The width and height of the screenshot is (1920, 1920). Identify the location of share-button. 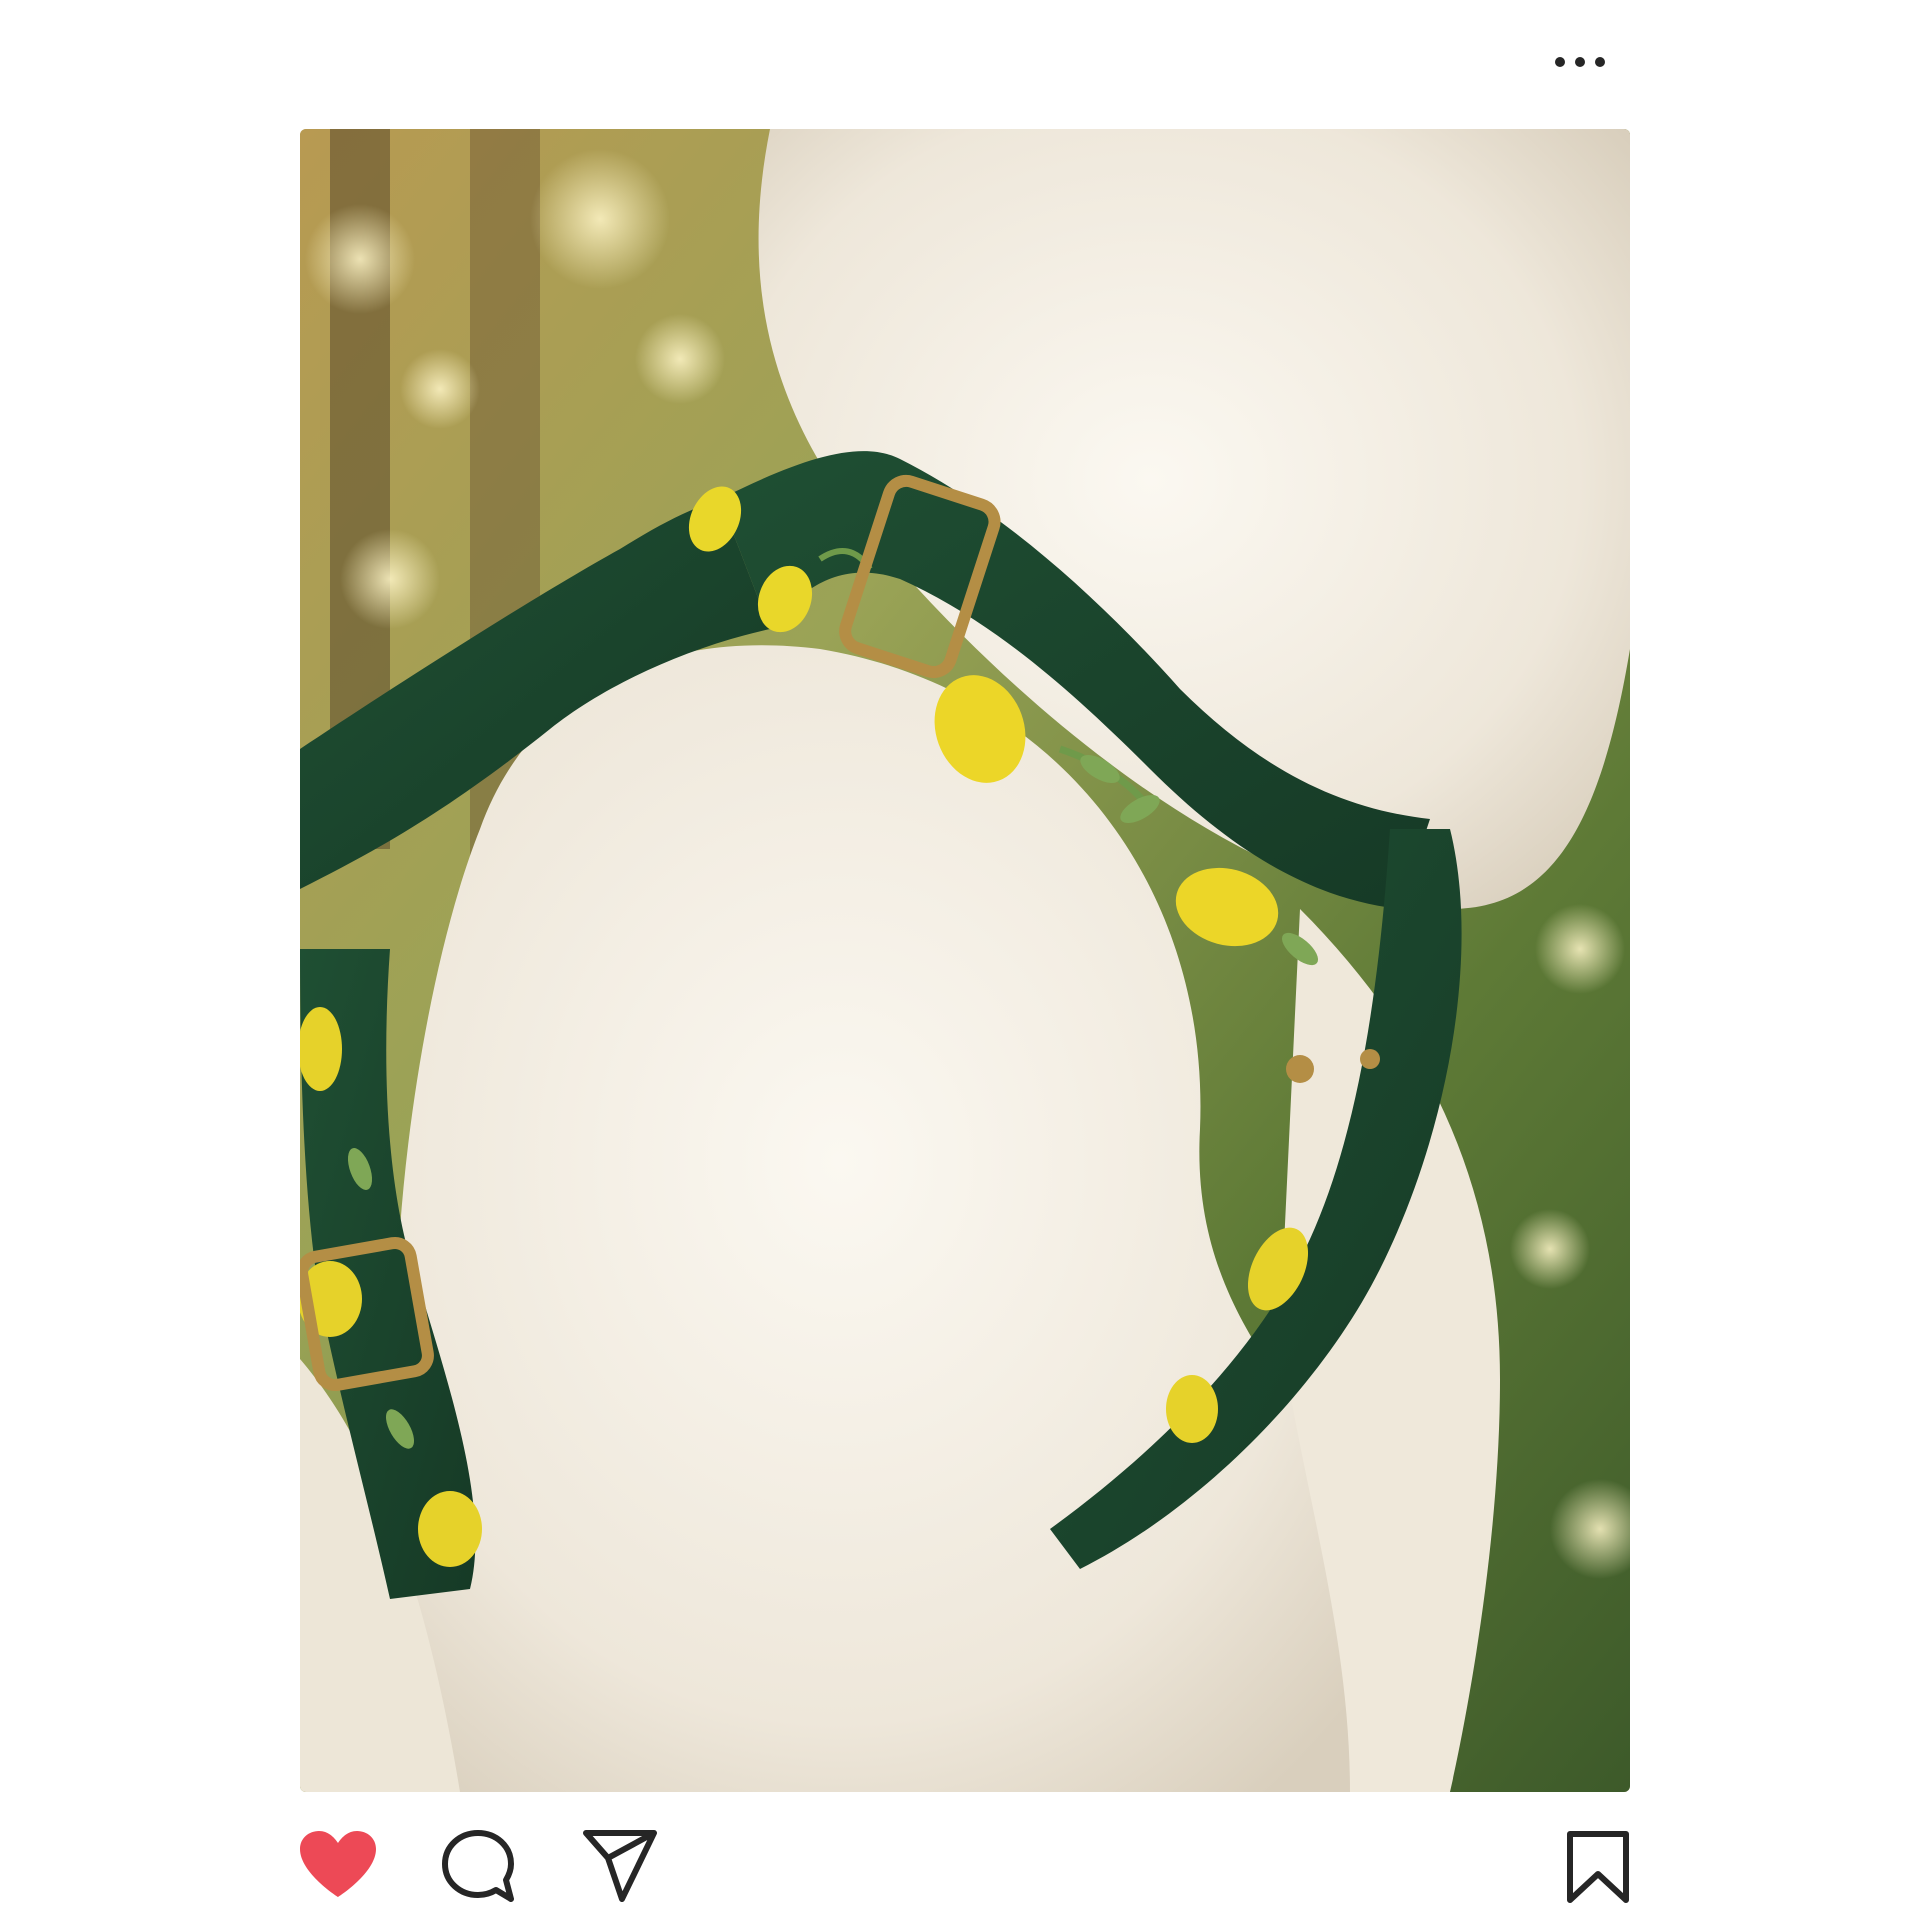
(620, 1866).